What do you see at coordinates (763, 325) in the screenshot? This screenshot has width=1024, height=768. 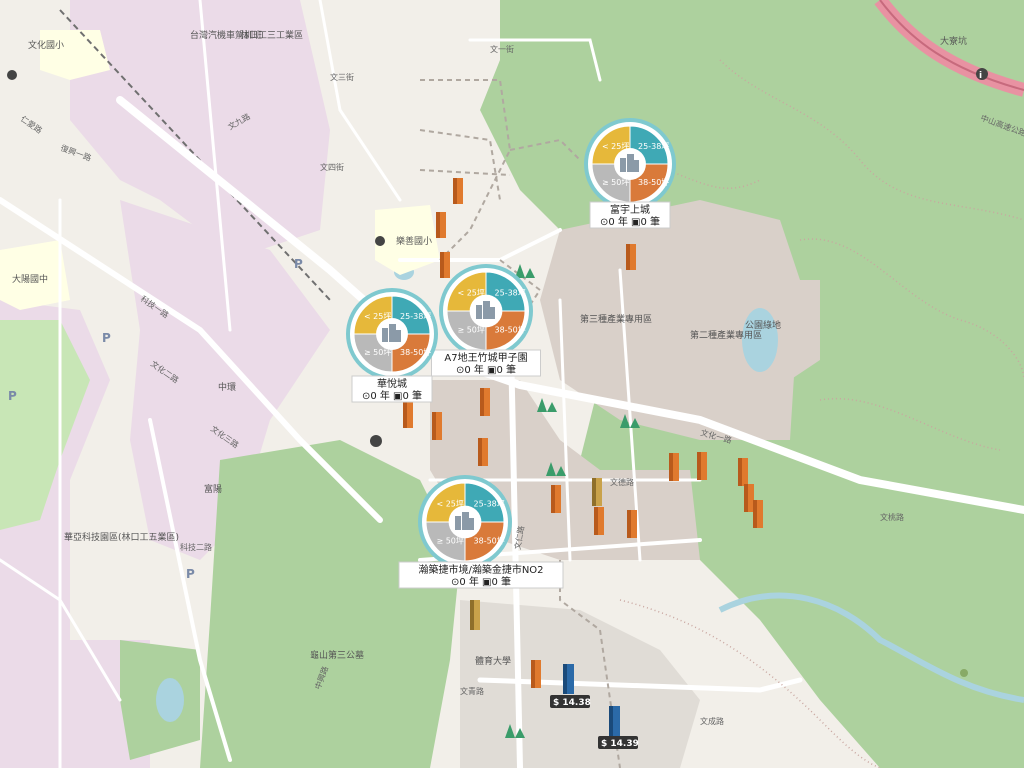 I see `label-waterpark: 公園綠地` at bounding box center [763, 325].